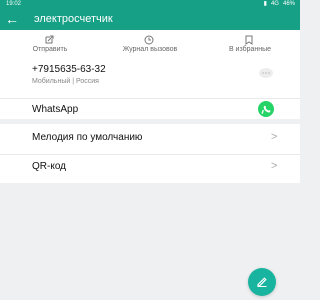 The image size is (320, 300). What do you see at coordinates (12, 19) in the screenshot?
I see `back-icon: ←` at bounding box center [12, 19].